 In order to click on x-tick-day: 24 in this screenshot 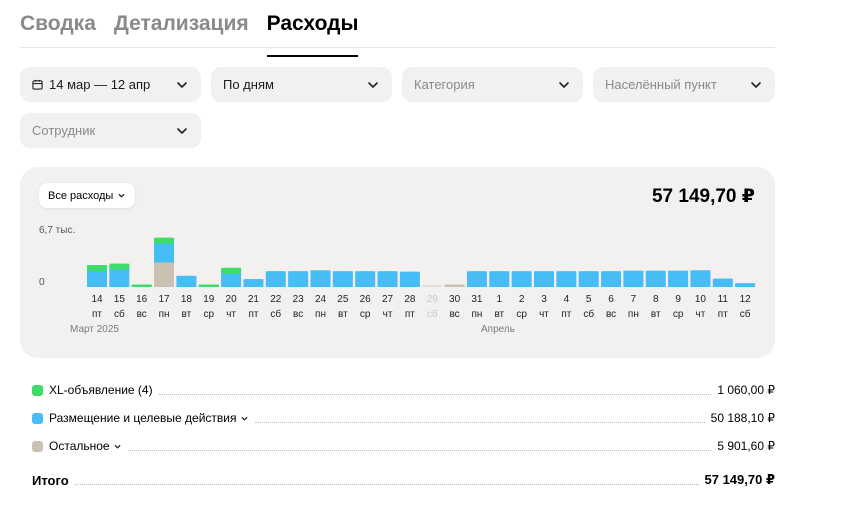, I will do `click(321, 299)`.